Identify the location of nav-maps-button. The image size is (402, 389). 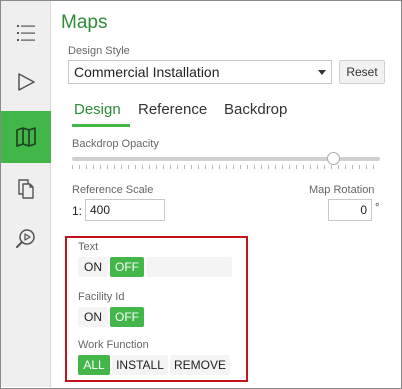
(26, 137).